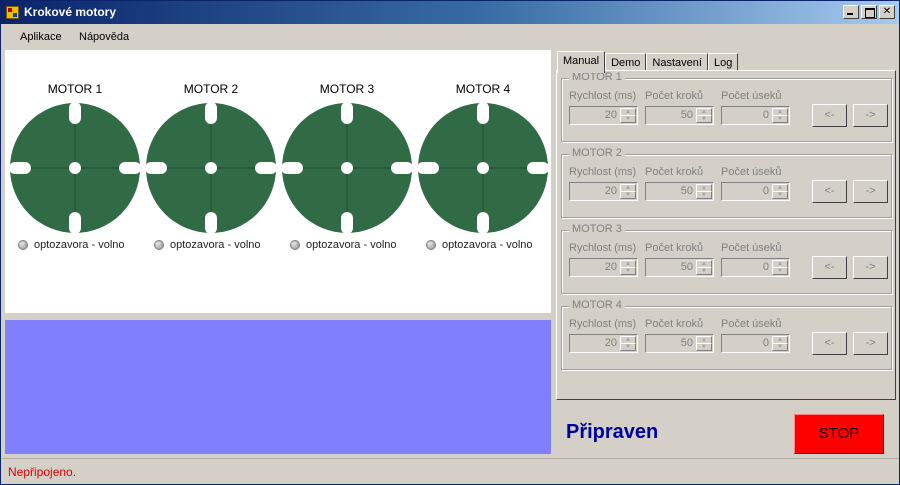  Describe the element at coordinates (75, 168) in the screenshot. I see `motor-1-wheel-icon` at that location.